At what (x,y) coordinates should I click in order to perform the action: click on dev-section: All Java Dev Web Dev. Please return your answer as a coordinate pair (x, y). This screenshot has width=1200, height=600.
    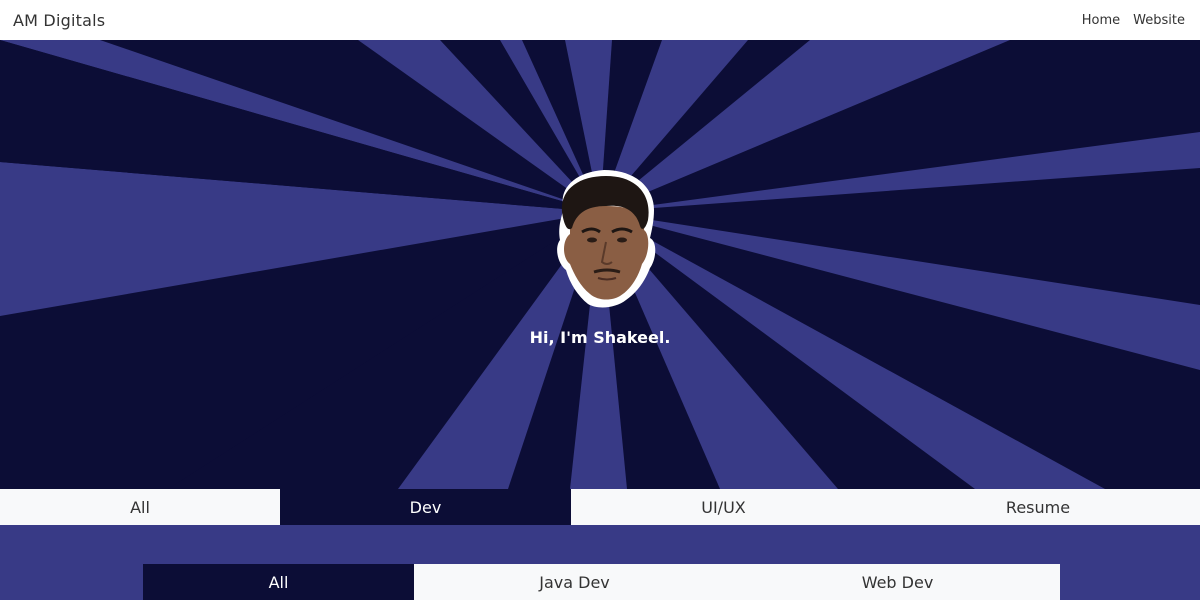
    Looking at the image, I should click on (600, 562).